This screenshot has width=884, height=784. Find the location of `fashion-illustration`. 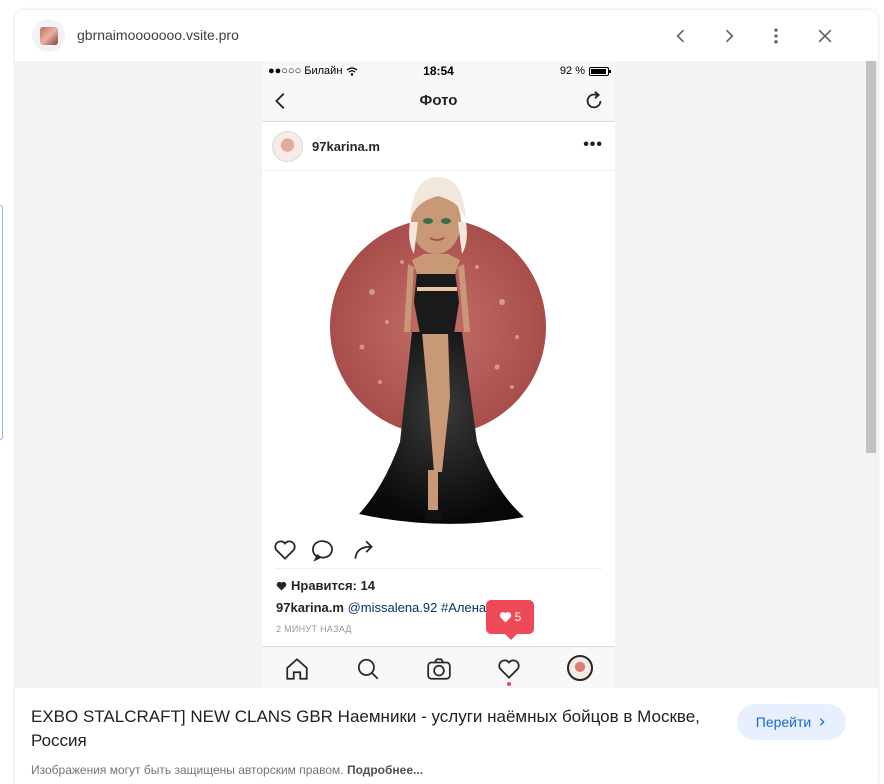

fashion-illustration is located at coordinates (438, 350).